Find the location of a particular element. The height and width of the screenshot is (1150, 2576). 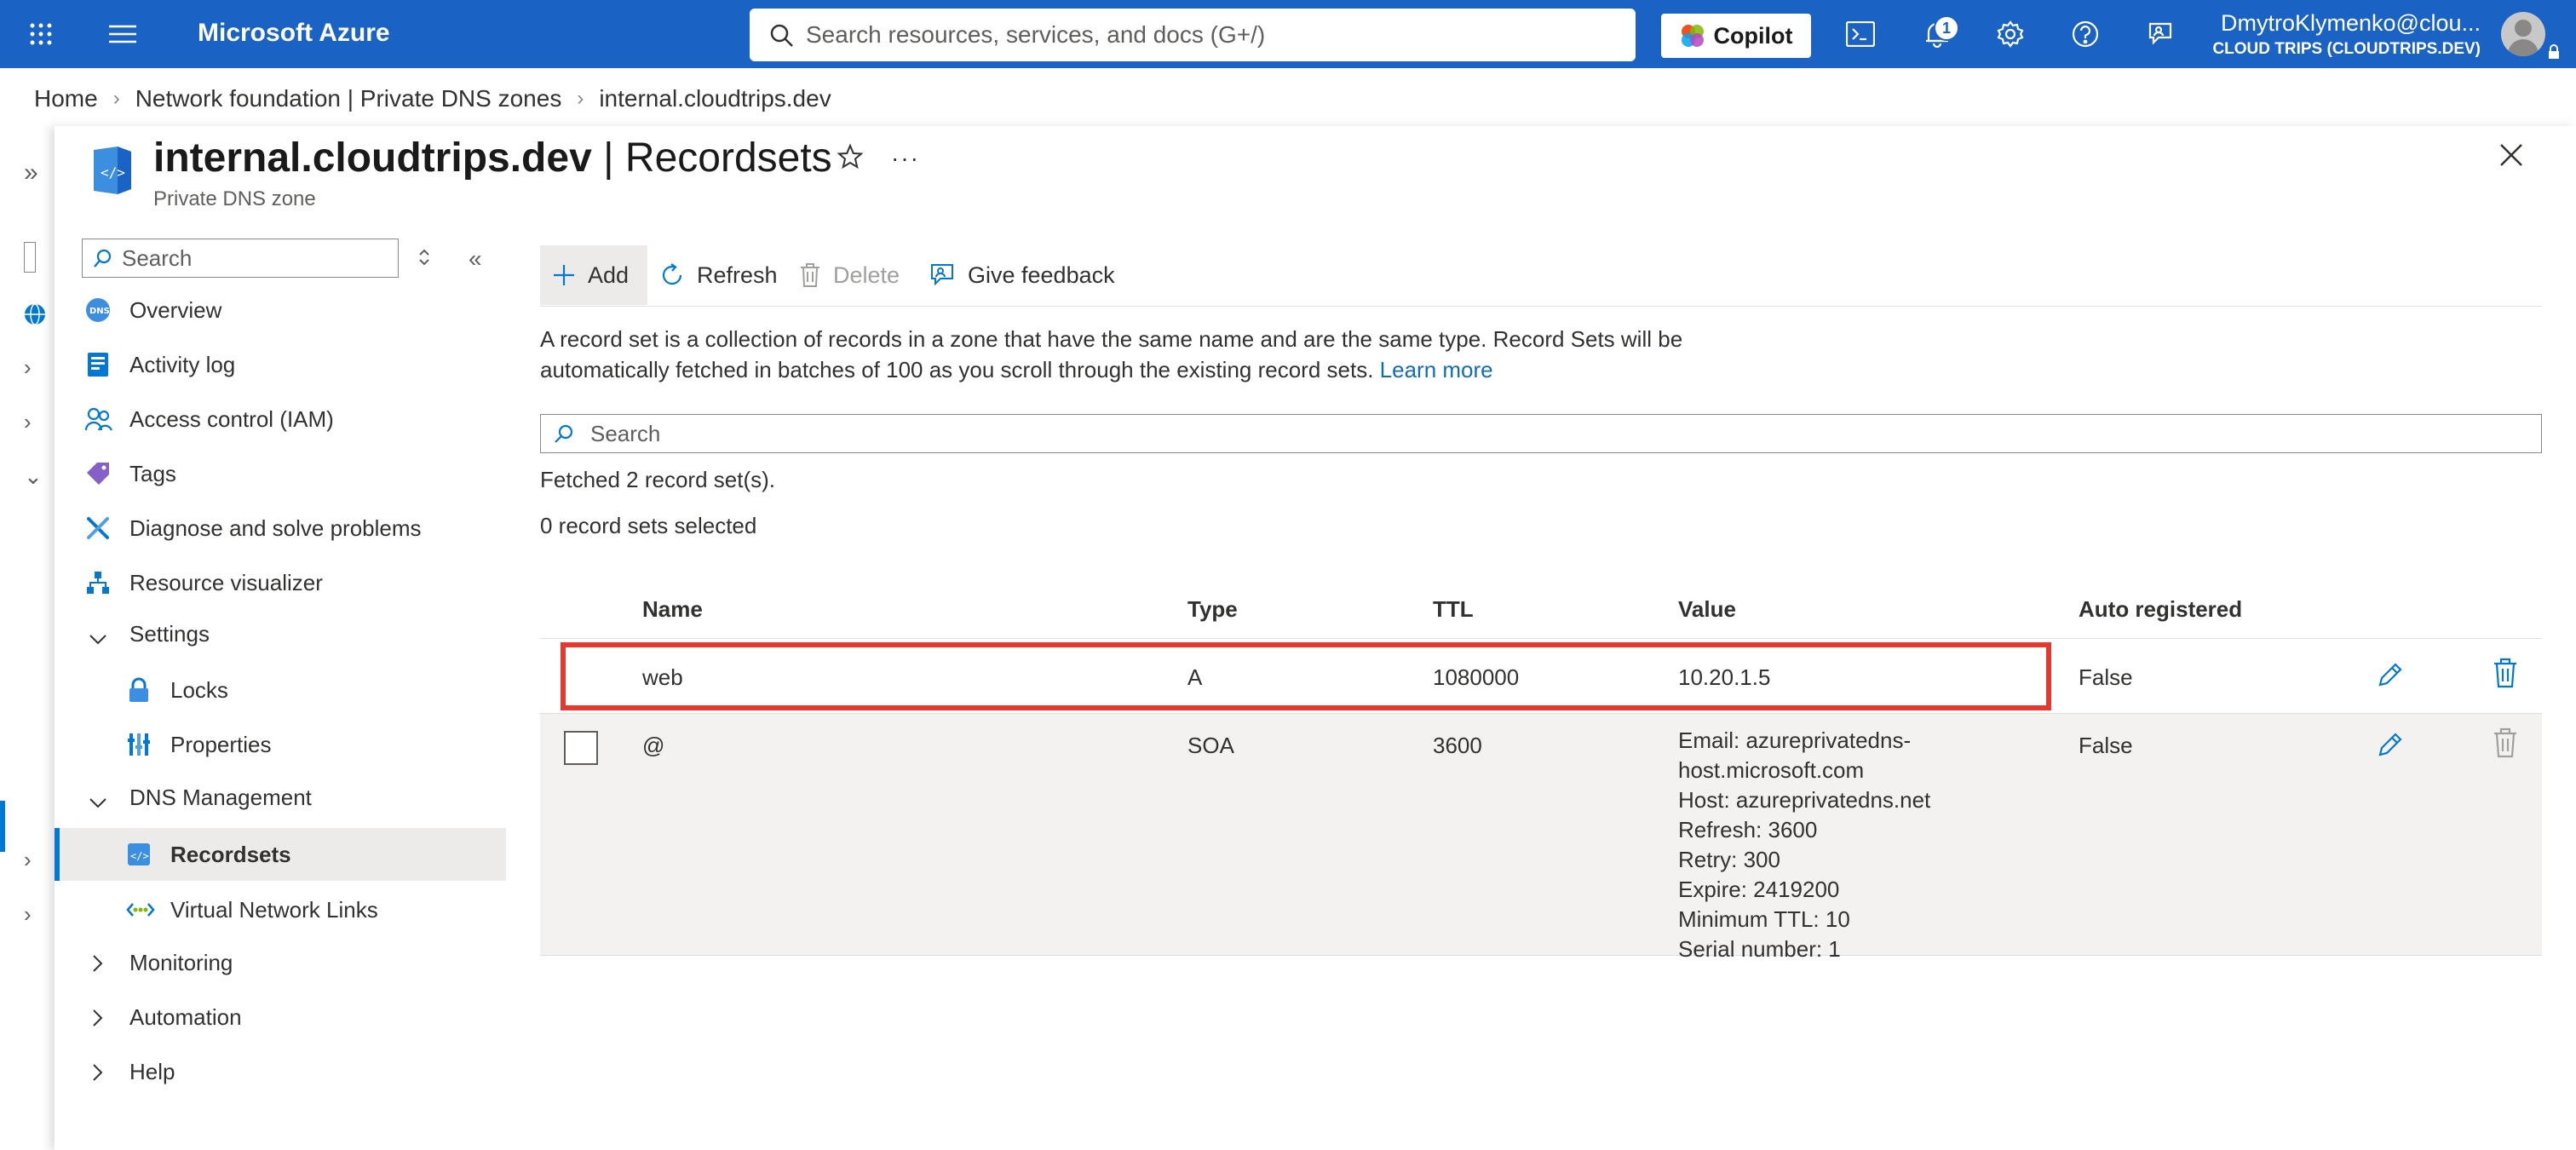

menu-group-settings: Settings is located at coordinates (280, 634).